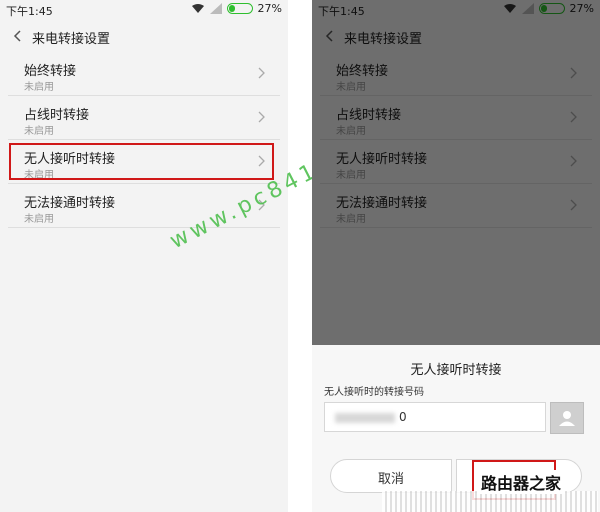 Image resolution: width=600 pixels, height=512 pixels. What do you see at coordinates (365, 418) in the screenshot?
I see `blurred-number` at bounding box center [365, 418].